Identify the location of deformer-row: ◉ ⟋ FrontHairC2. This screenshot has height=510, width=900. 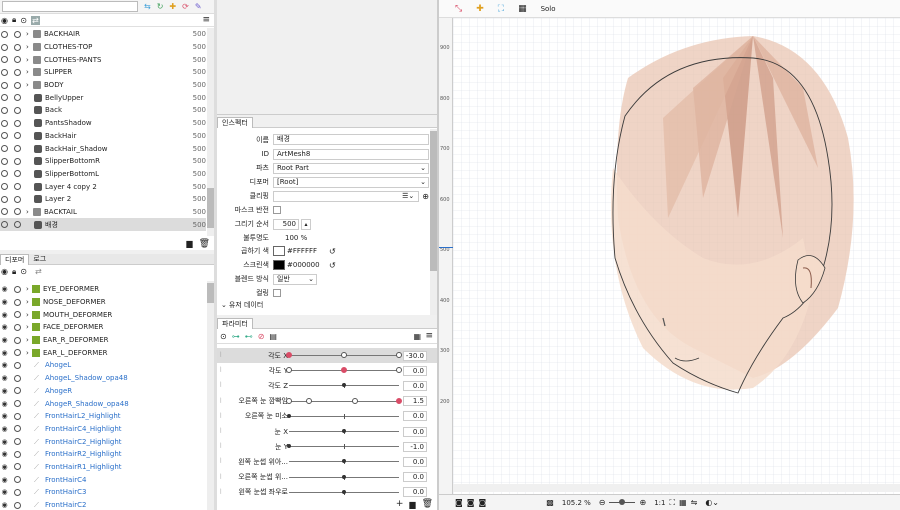
(103, 504).